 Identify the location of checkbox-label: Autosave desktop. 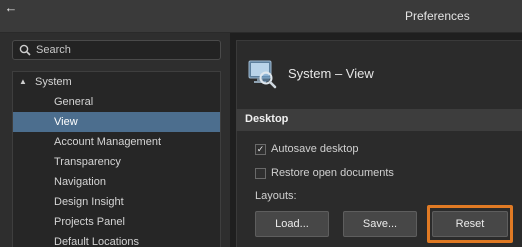
(315, 149).